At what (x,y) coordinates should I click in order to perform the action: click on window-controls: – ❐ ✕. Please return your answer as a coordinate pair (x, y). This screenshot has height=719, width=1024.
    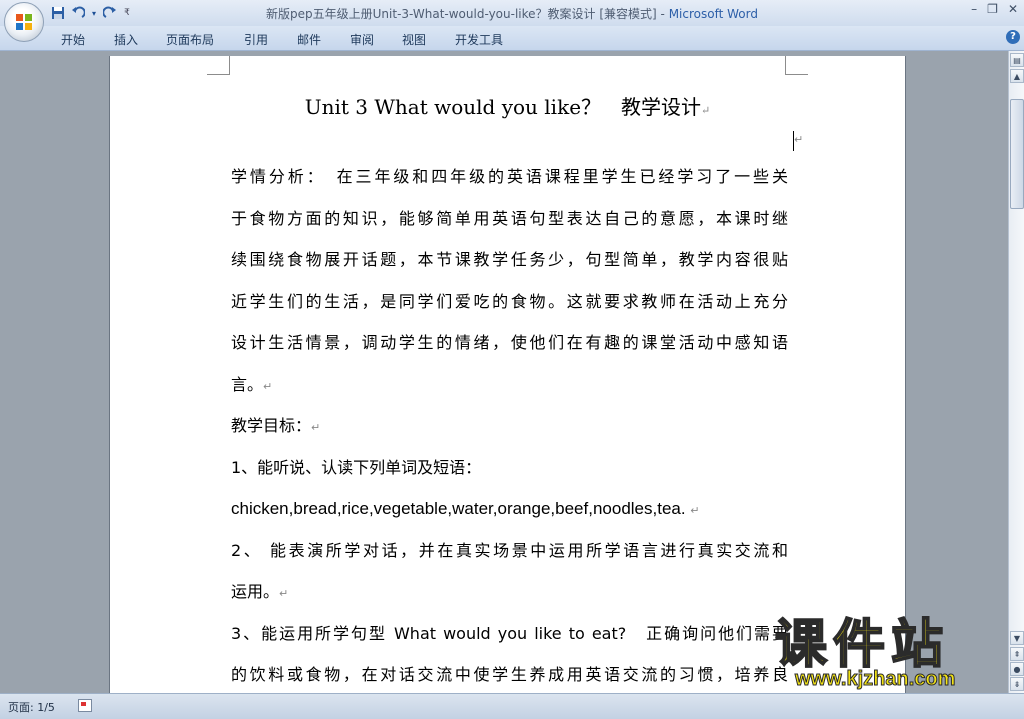
    Looking at the image, I should click on (994, 9).